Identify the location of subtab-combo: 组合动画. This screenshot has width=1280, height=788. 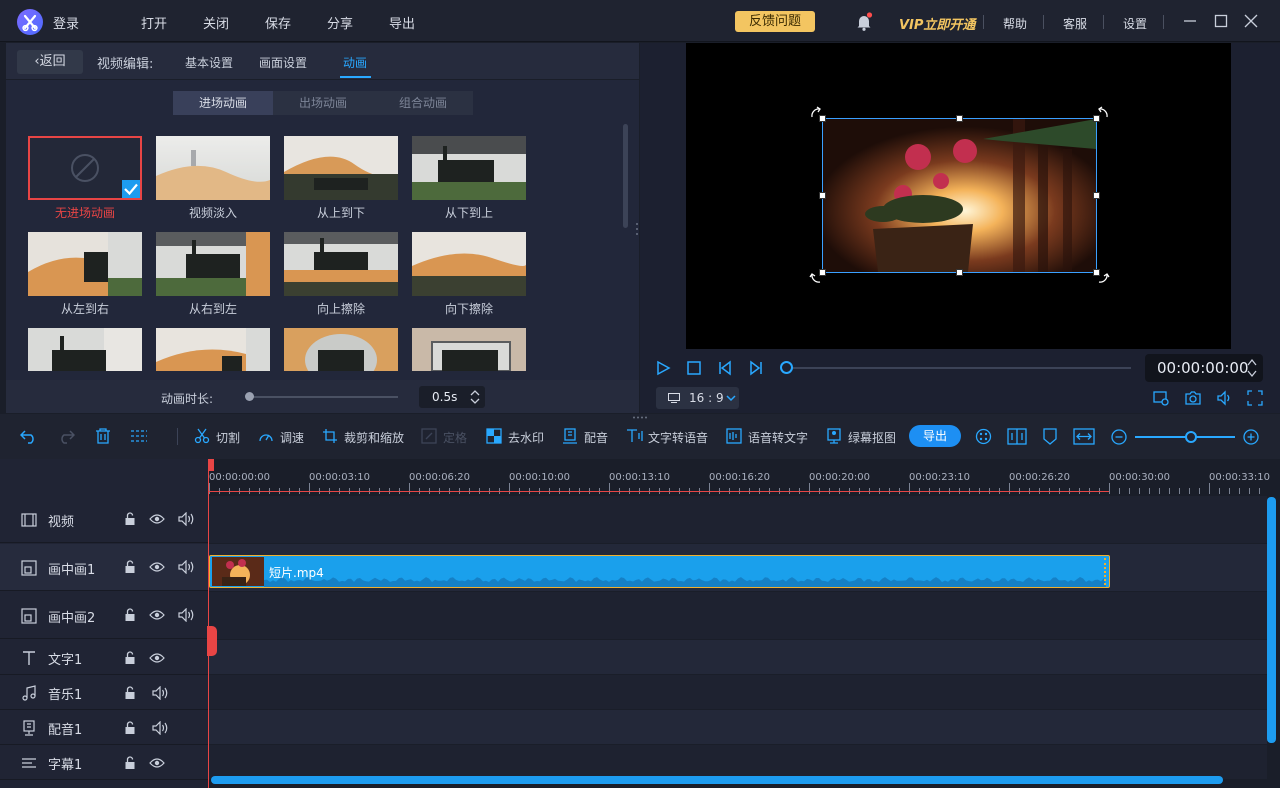
(423, 103).